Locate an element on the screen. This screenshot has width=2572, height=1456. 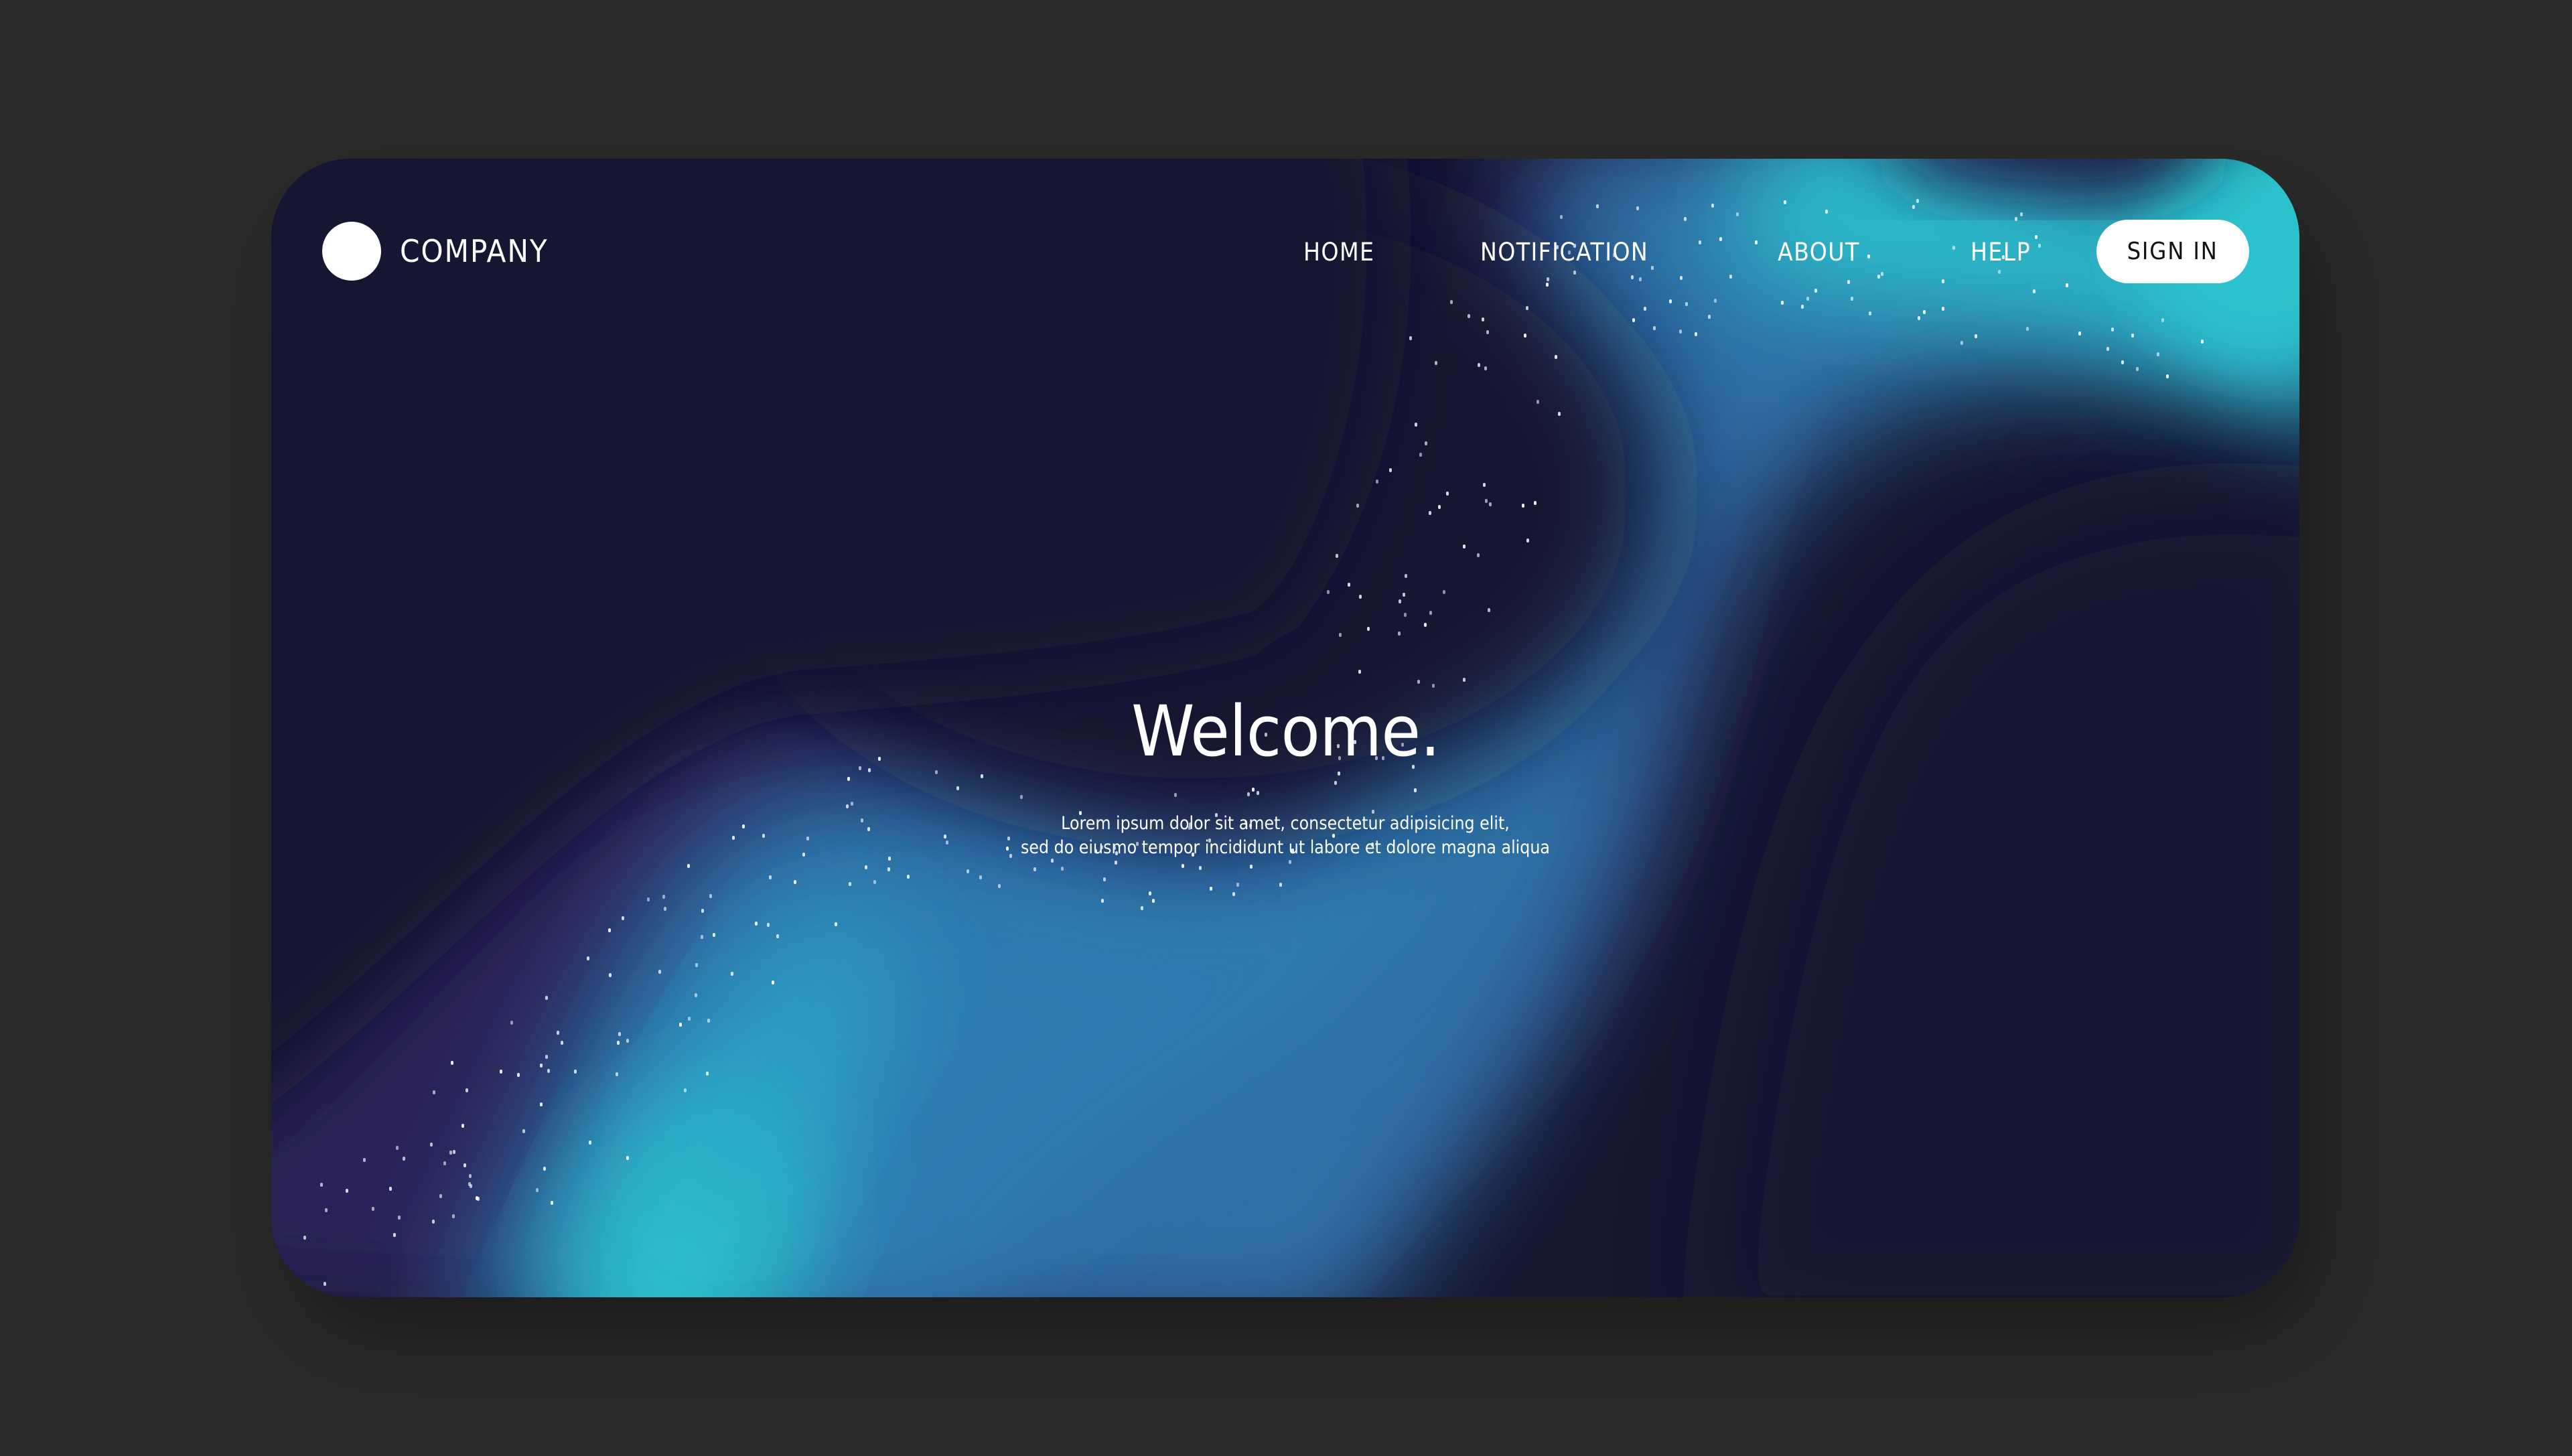
hero-title-text: Welcome. is located at coordinates (1286, 731).